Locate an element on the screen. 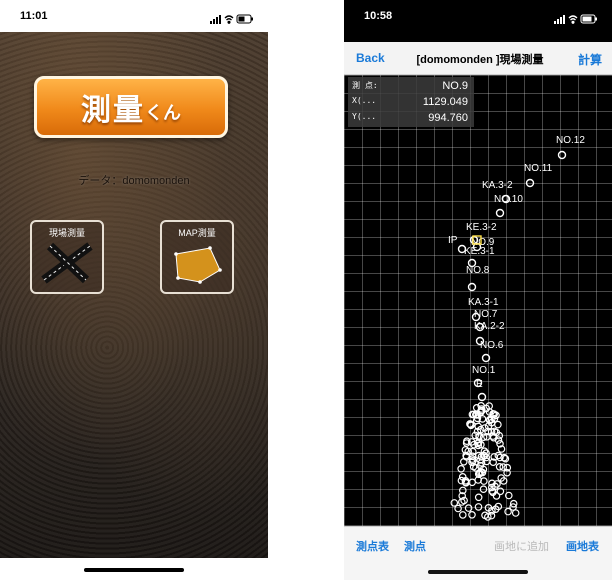 The height and width of the screenshot is (580, 612). back-button: Back is located at coordinates (370, 58).